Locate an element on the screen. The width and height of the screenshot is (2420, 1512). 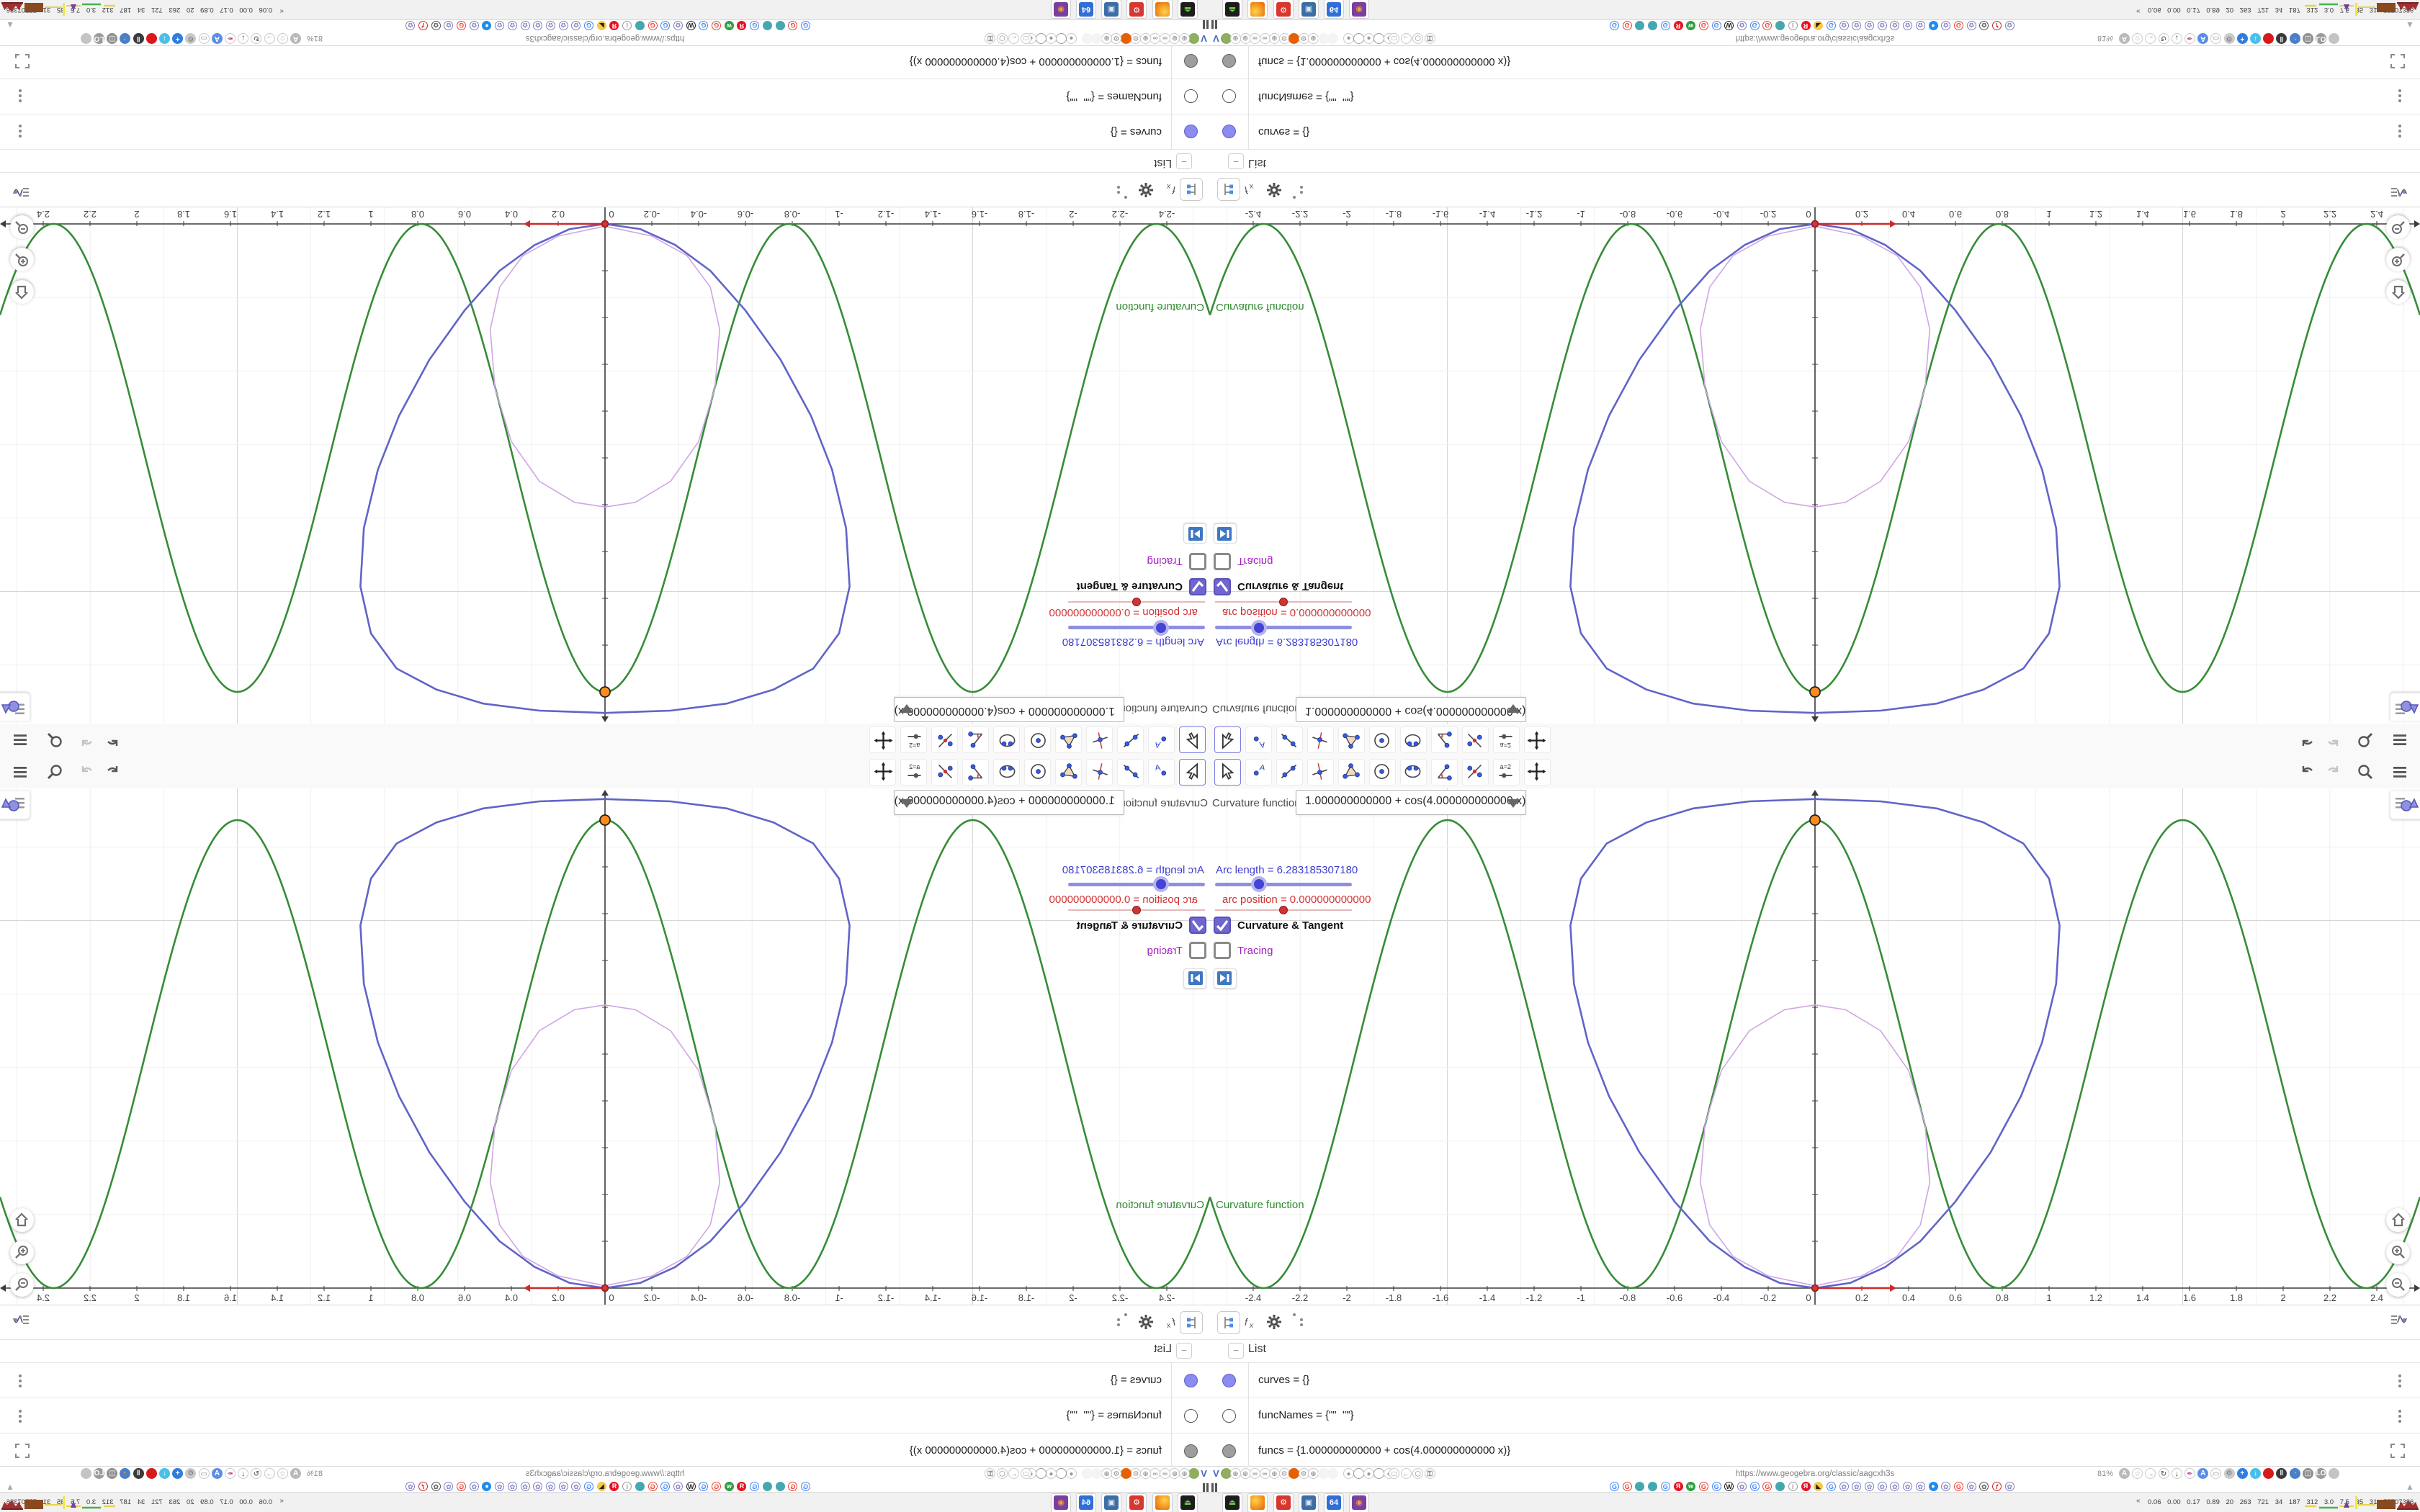
launcher-red-gear: ⚙ is located at coordinates (1136, 1502).